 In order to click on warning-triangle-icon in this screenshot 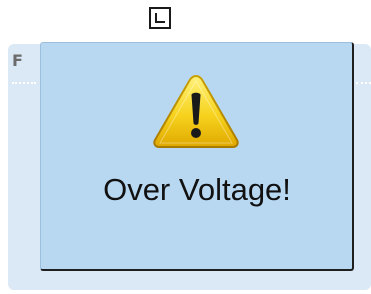, I will do `click(196, 111)`.